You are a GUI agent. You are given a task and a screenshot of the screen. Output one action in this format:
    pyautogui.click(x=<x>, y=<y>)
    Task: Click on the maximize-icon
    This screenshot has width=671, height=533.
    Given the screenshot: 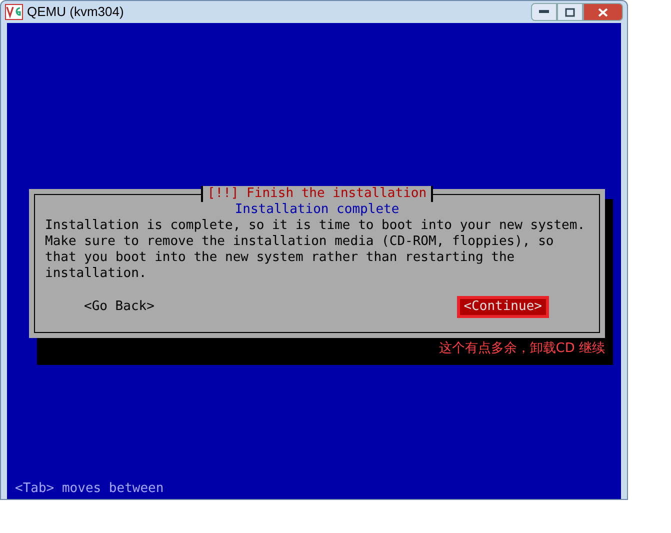 What is the action you would take?
    pyautogui.click(x=570, y=12)
    